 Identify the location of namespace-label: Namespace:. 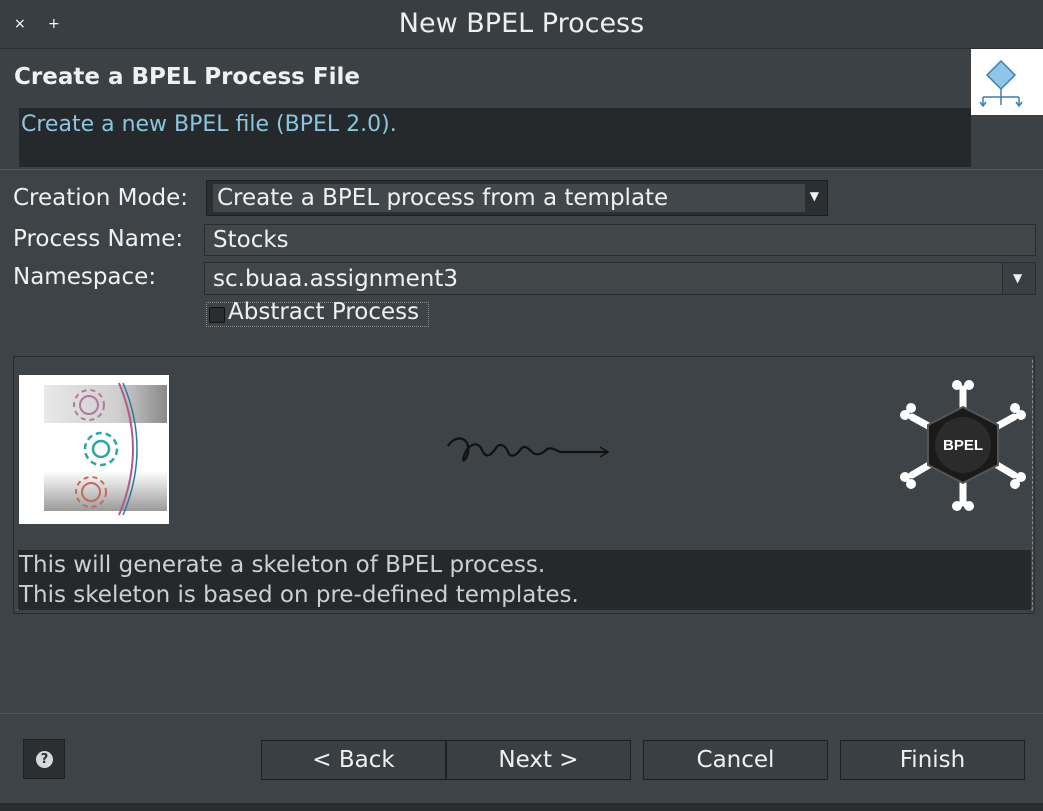
(85, 277).